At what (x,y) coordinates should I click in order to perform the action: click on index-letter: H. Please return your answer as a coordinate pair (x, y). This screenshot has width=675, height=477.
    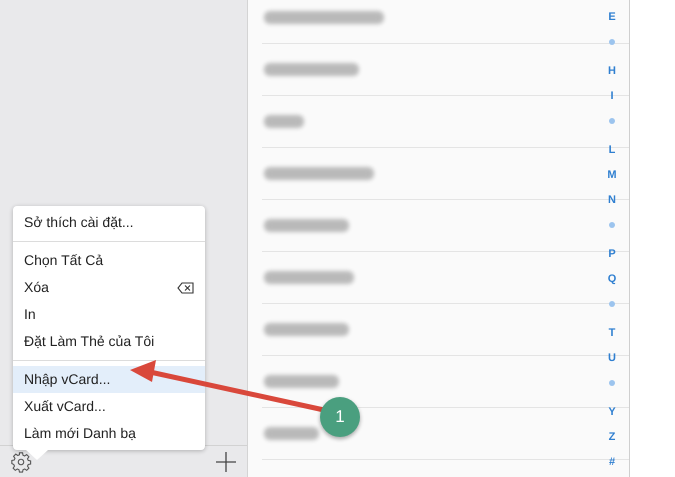
    Looking at the image, I should click on (612, 71).